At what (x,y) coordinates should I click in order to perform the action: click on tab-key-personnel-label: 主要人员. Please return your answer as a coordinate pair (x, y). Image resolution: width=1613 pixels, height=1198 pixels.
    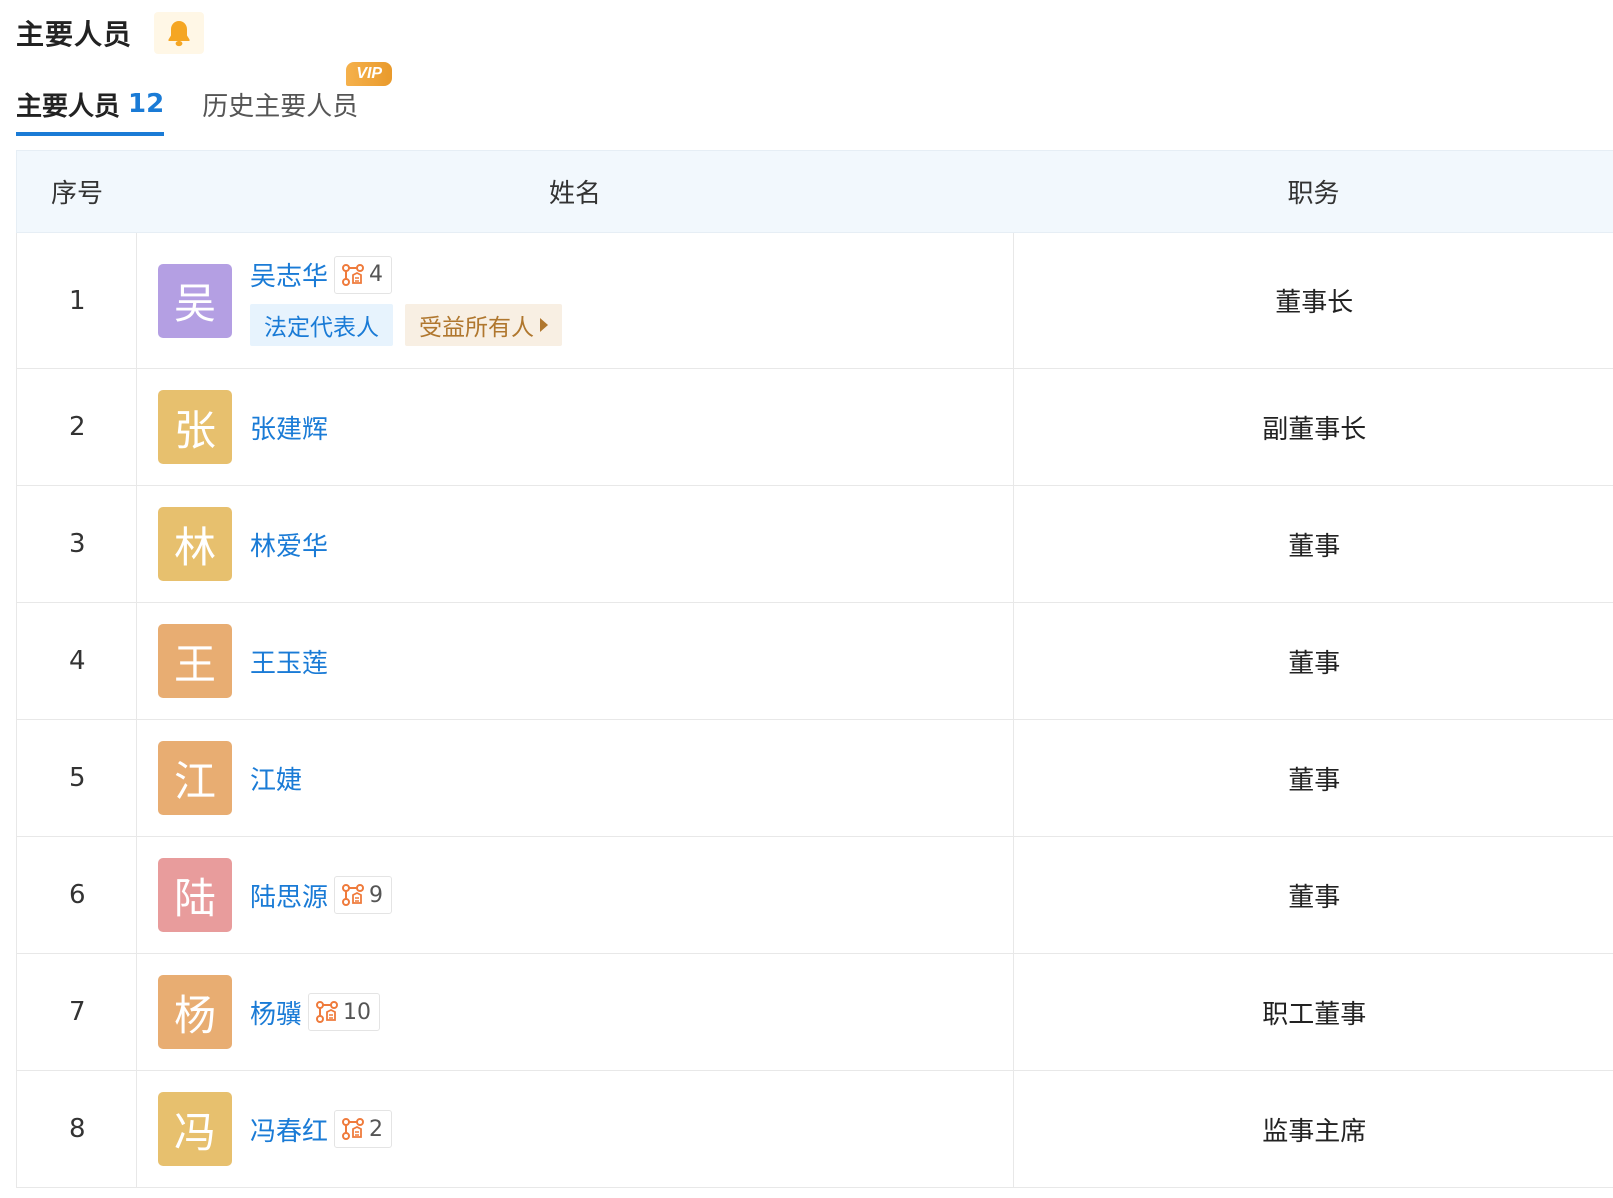
    Looking at the image, I should click on (68, 106).